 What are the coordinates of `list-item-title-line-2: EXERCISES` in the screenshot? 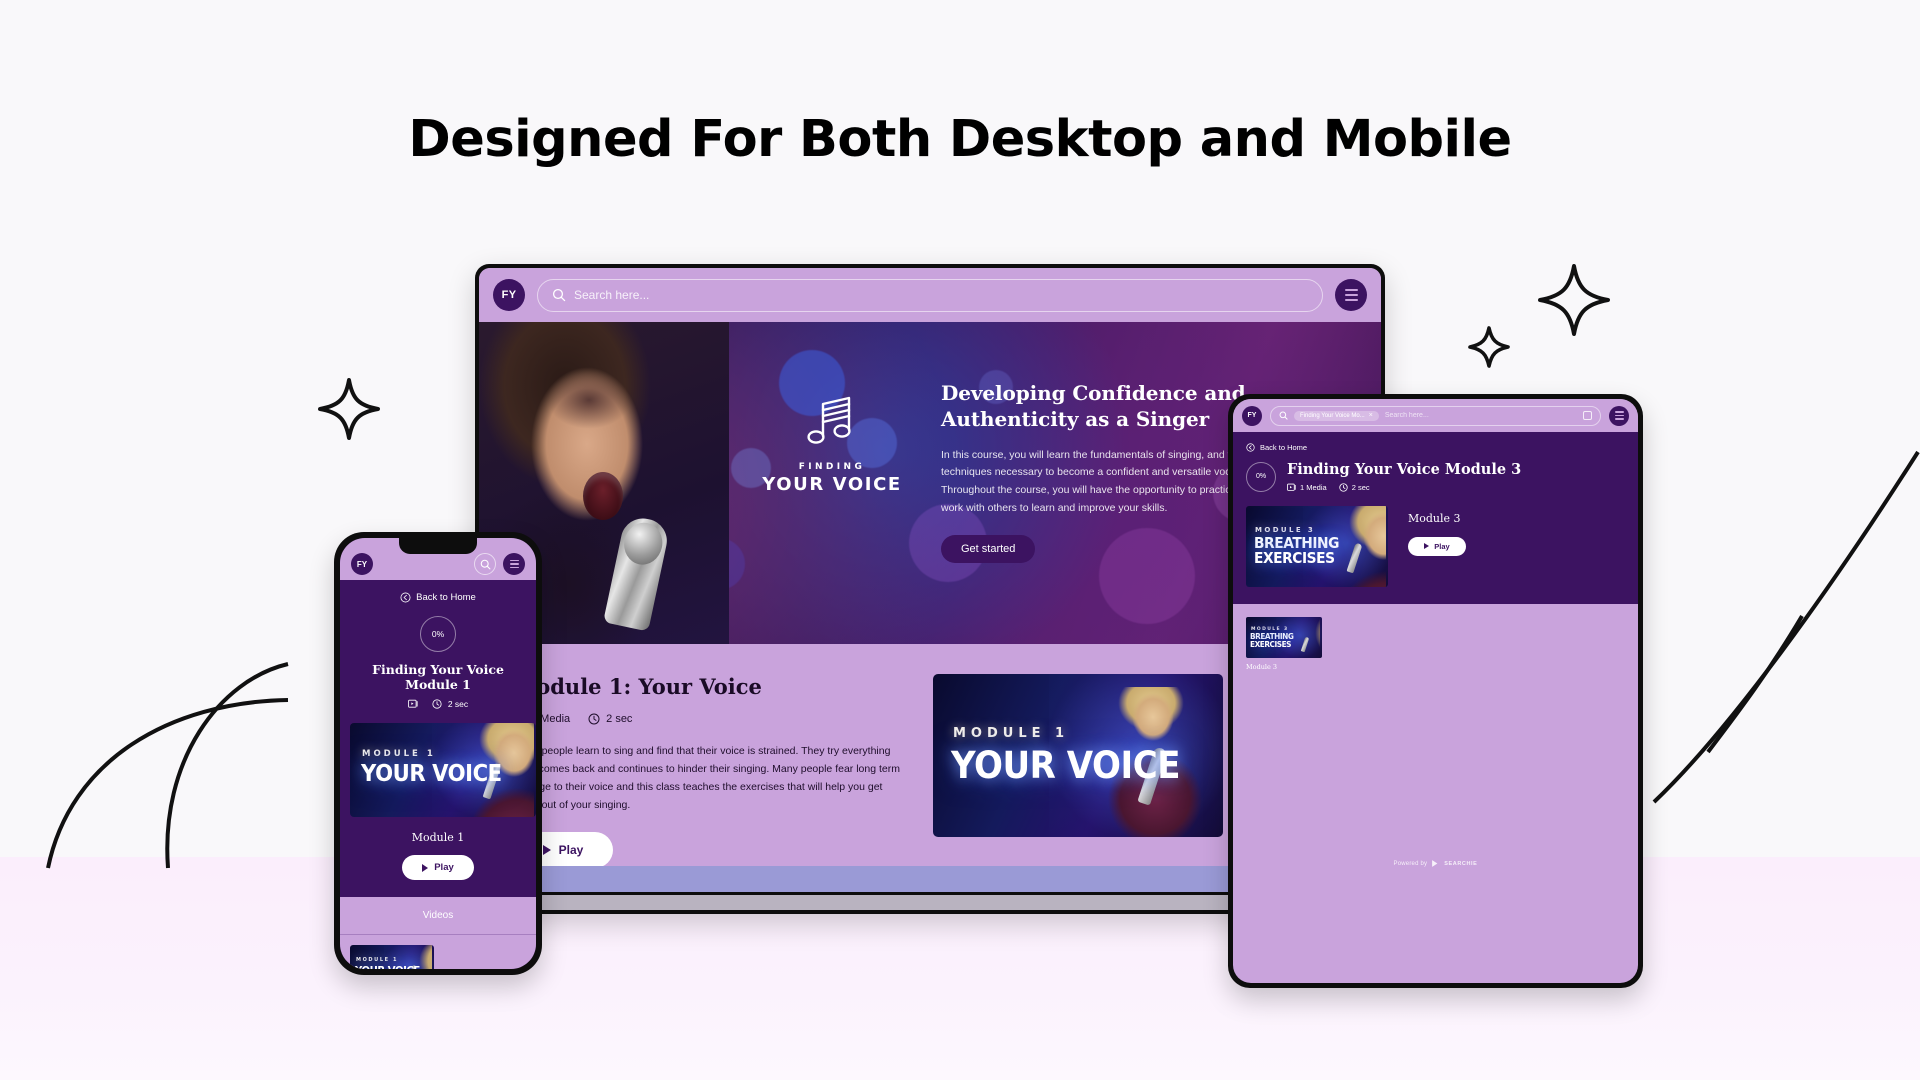 It's located at (1271, 645).